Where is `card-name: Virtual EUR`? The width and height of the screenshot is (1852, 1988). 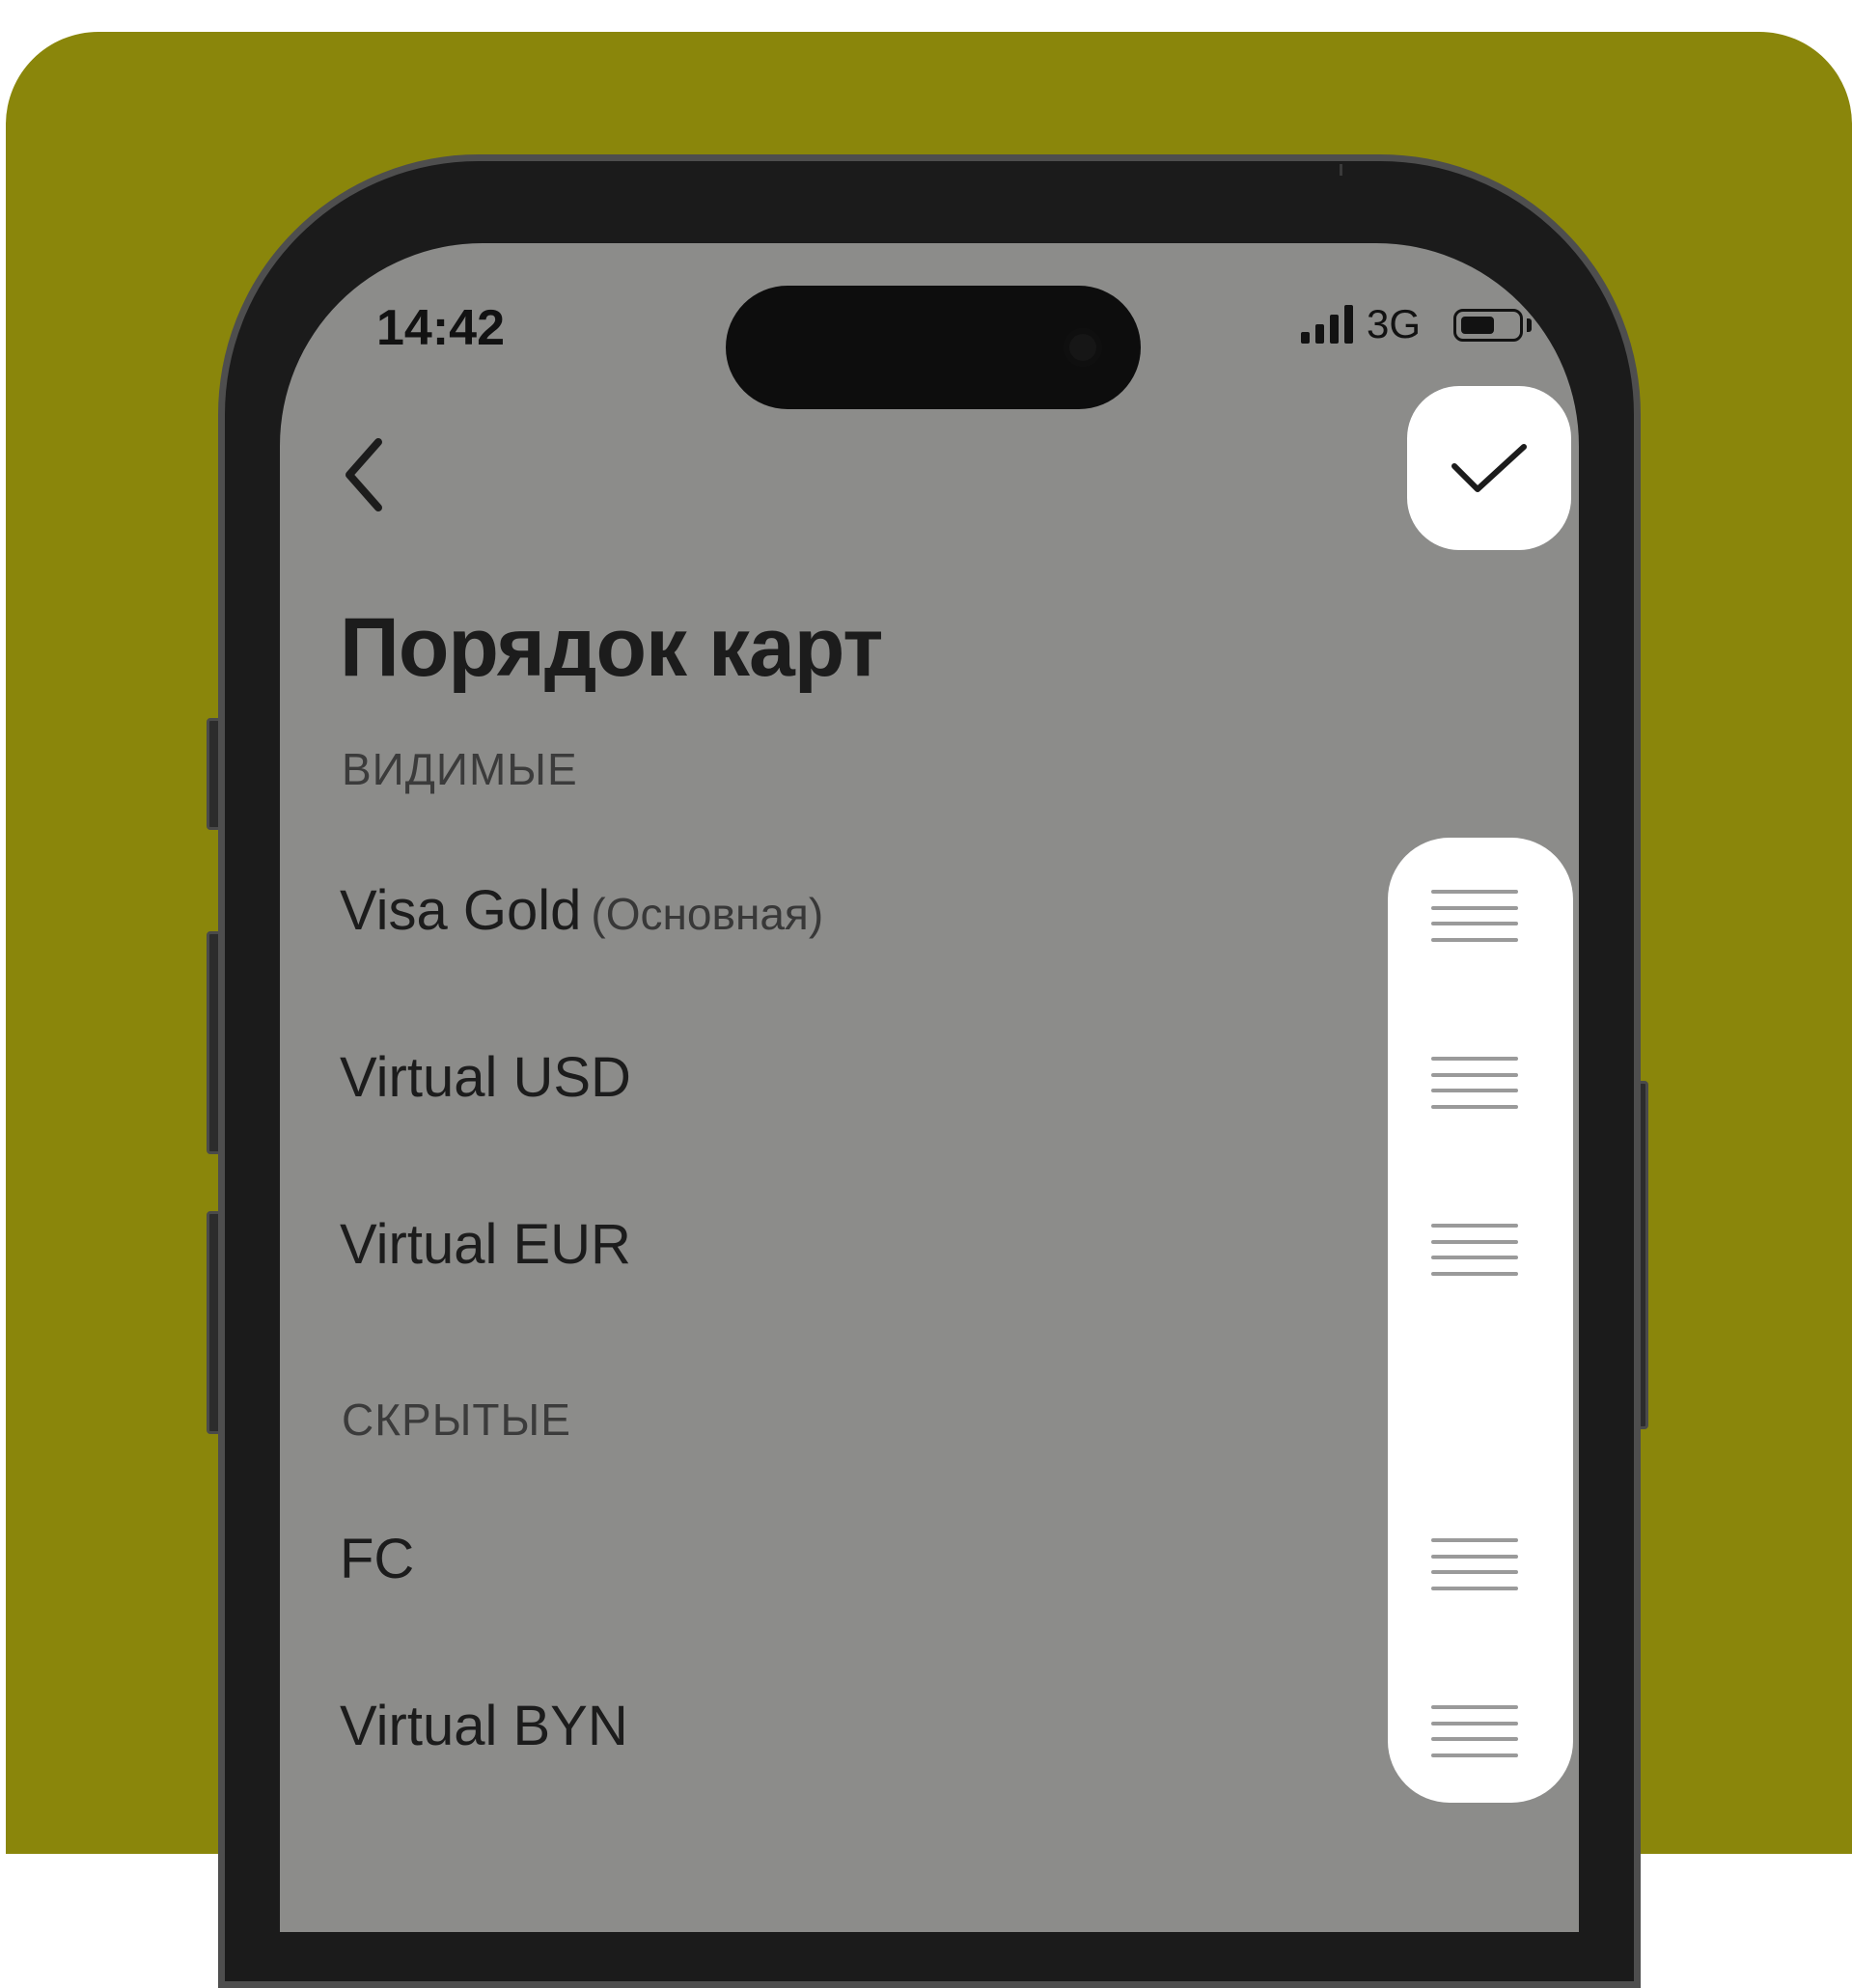 card-name: Virtual EUR is located at coordinates (485, 1244).